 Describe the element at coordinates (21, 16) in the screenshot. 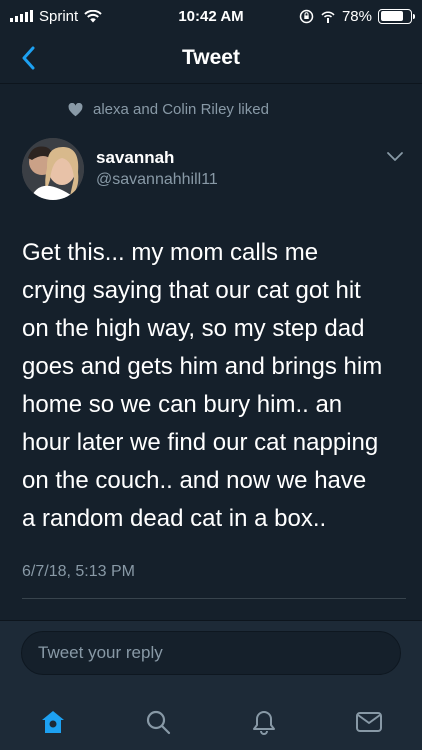

I see `signal-icon` at that location.